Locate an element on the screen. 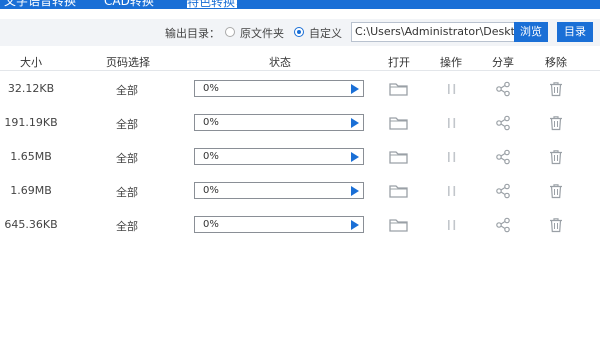 This screenshot has height=362, width=600. radio-custom is located at coordinates (299, 32).